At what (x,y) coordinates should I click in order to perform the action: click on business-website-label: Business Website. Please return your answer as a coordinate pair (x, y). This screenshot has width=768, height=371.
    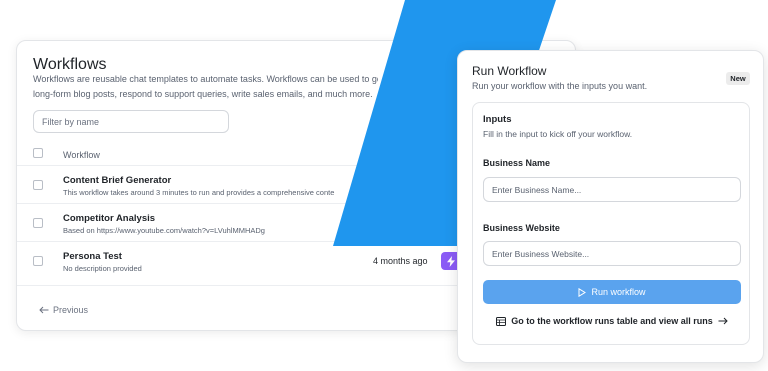
    Looking at the image, I should click on (521, 228).